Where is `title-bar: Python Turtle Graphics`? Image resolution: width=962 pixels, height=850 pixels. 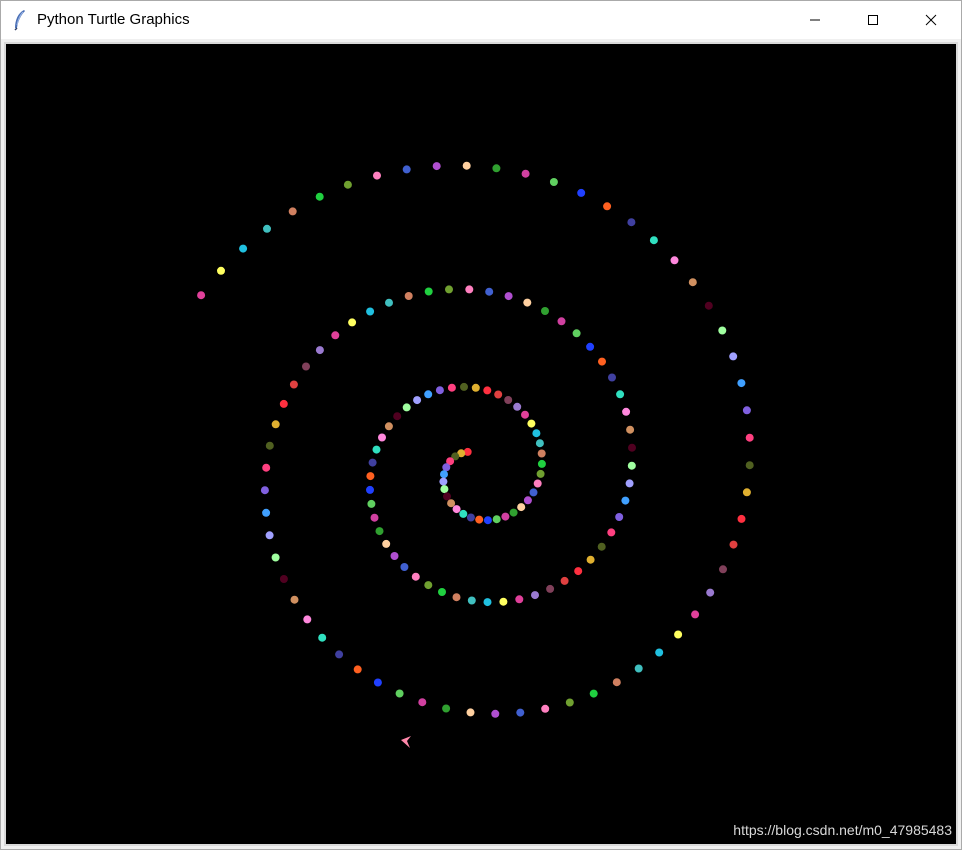 title-bar: Python Turtle Graphics is located at coordinates (481, 20).